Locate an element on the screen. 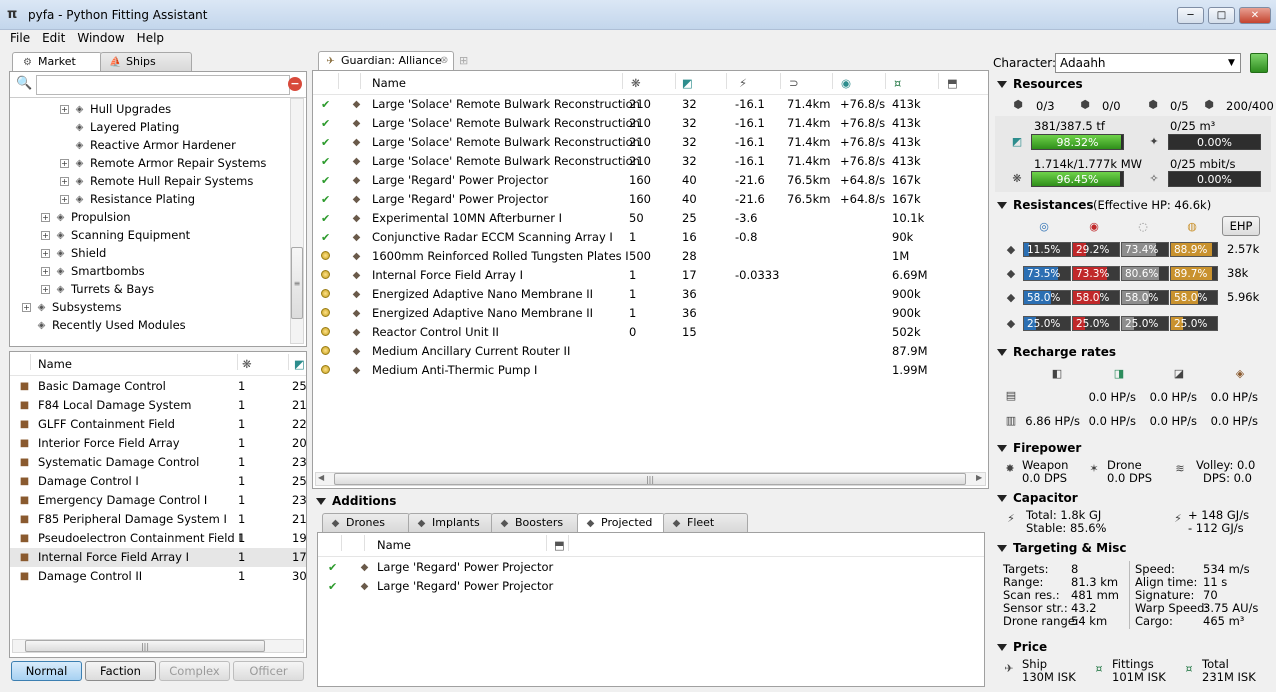  market-item-row: ■ Internal Force Field Array I 1 17 is located at coordinates (158, 557).